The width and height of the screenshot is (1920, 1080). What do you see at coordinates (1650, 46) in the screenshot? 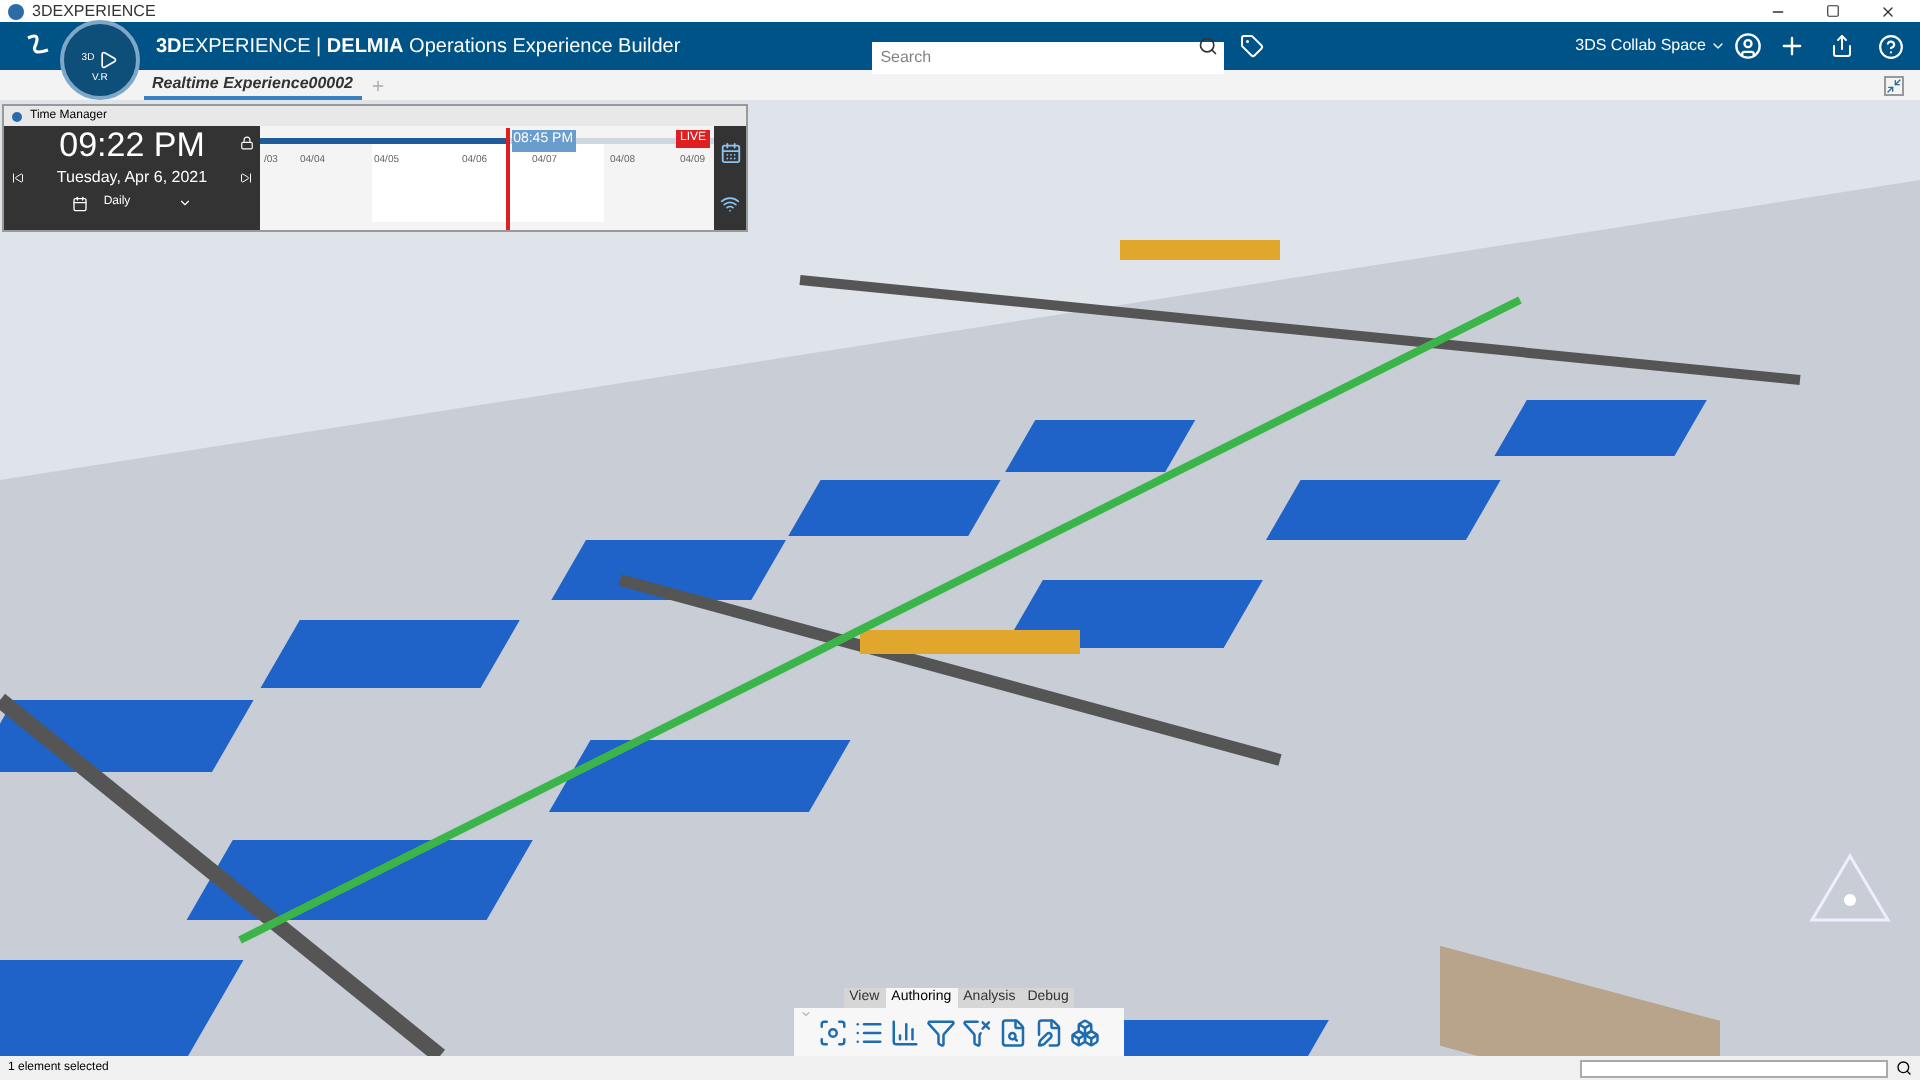
I see `collab-space-dropdown: 3DS Collab Space` at bounding box center [1650, 46].